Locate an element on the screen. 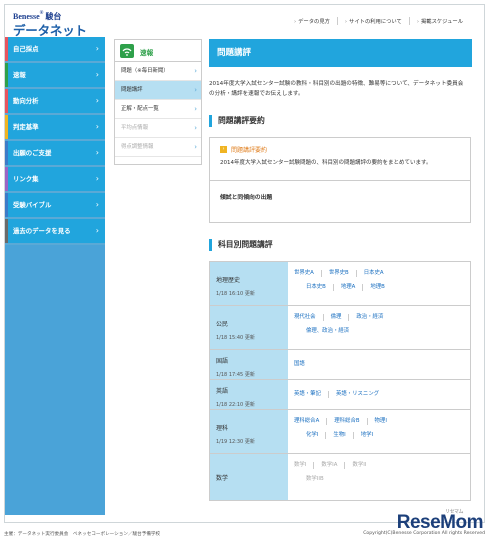 The height and width of the screenshot is (547, 489). sub-nav-label: 問題講評 is located at coordinates (132, 90).